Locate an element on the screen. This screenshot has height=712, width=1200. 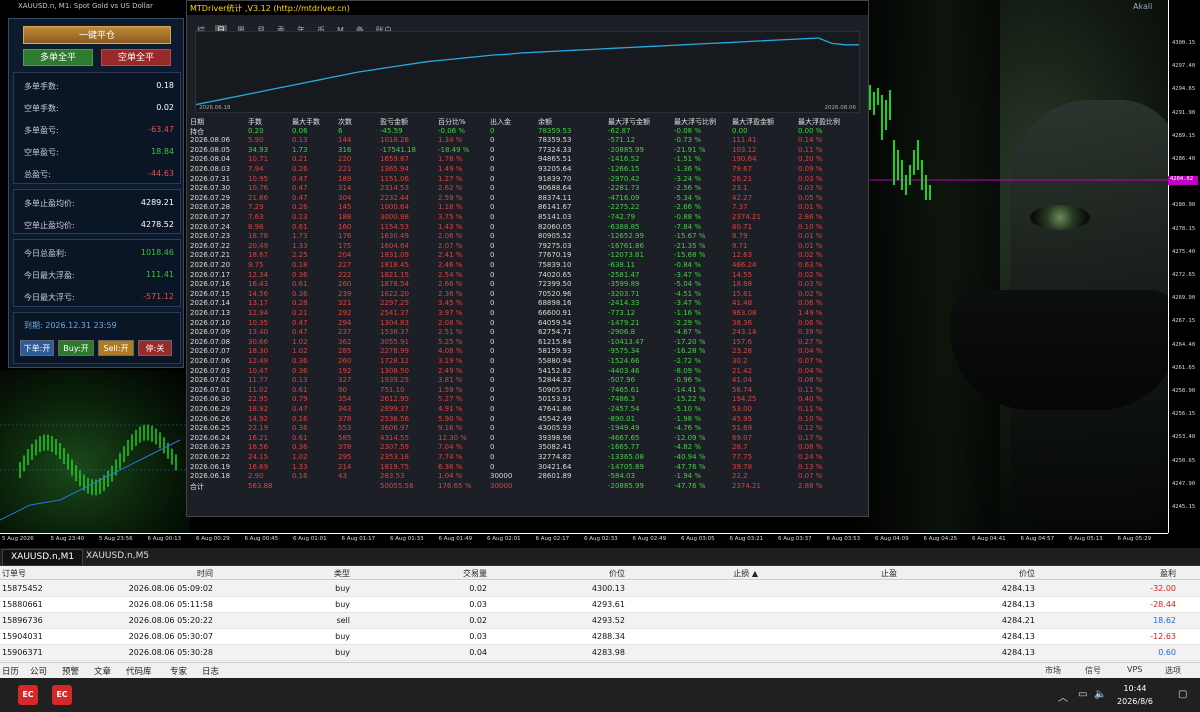
order-cell-profit: -28.44 is located at coordinates (1163, 604).